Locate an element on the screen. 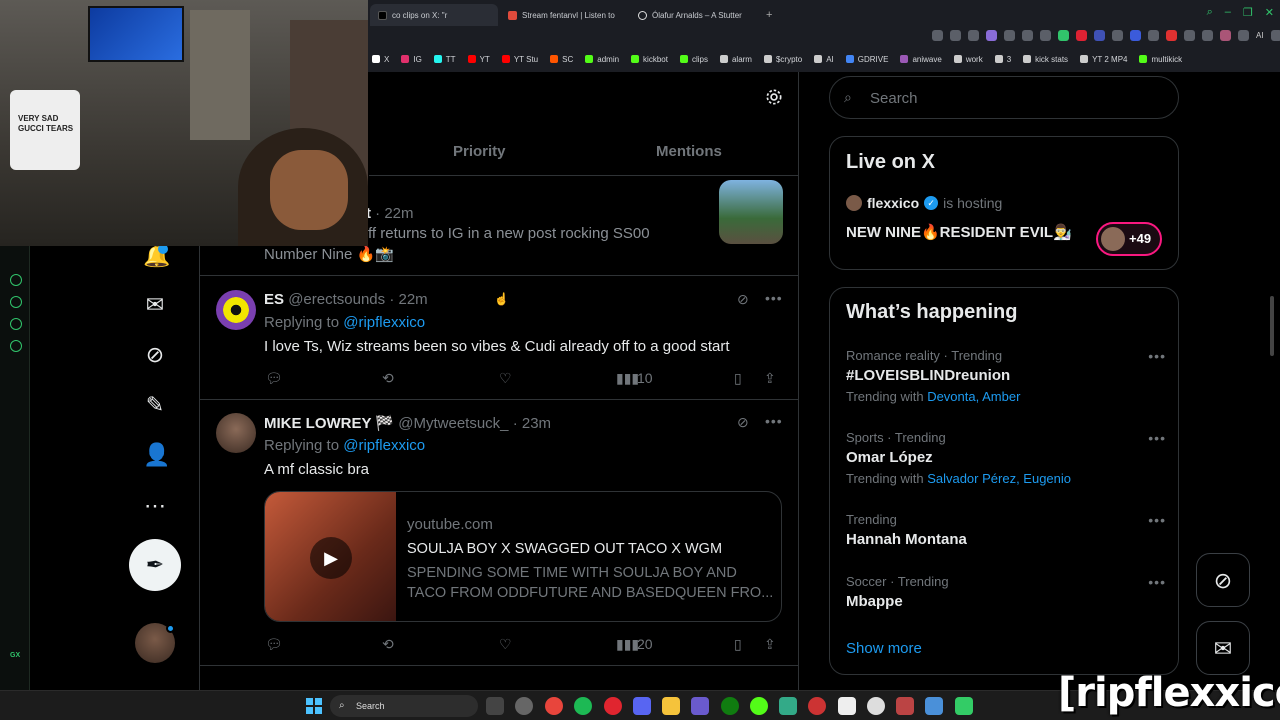 The image size is (1280, 720). gx-extensions-icon is located at coordinates (16, 324).